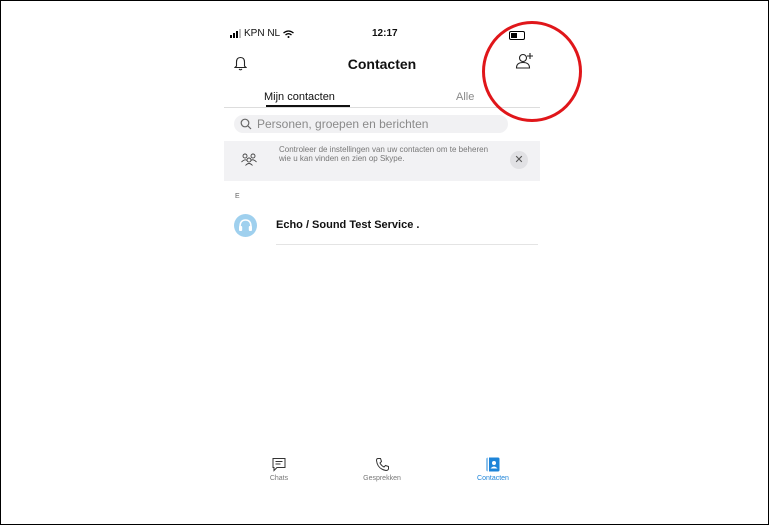 This screenshot has height=525, width=769. I want to click on close-icon: ✕, so click(519, 160).